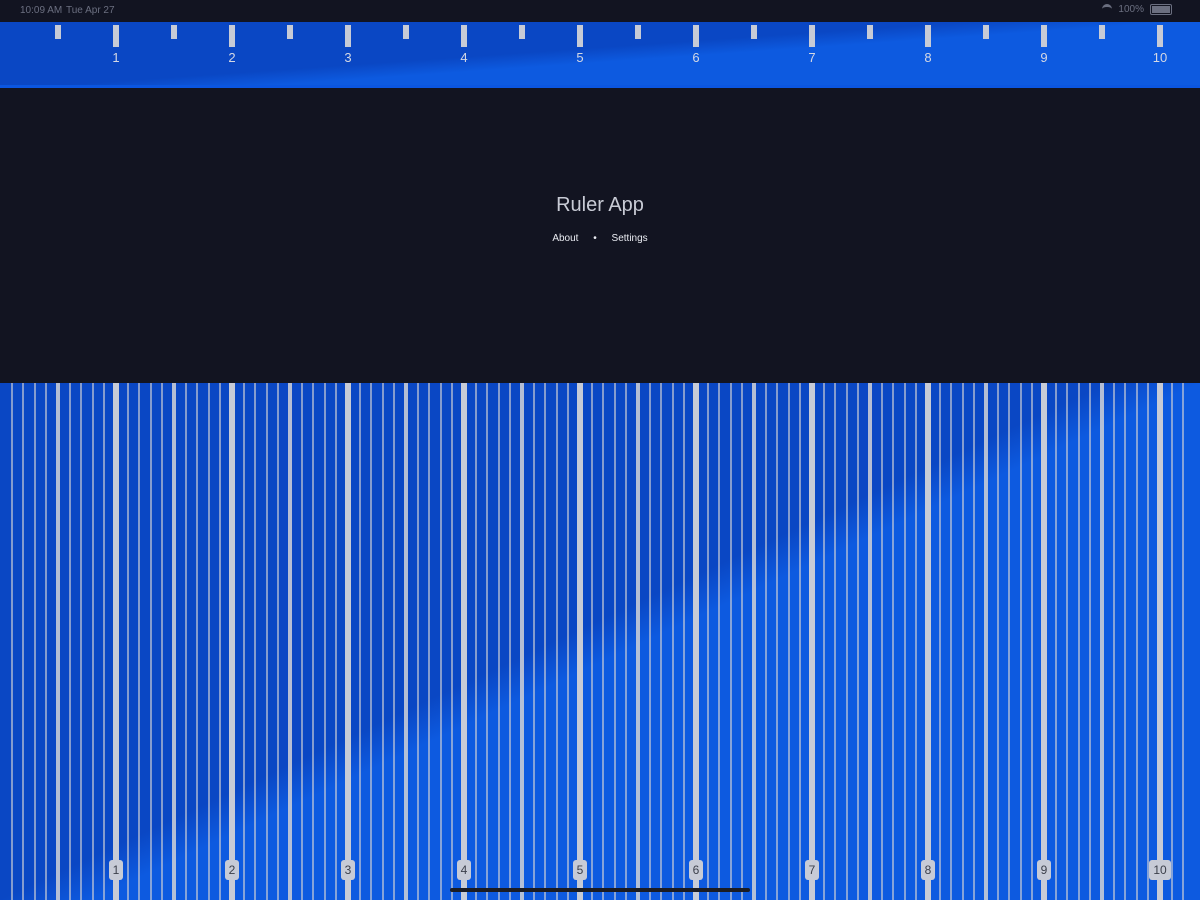  I want to click on top-ruler-label: 8, so click(928, 57).